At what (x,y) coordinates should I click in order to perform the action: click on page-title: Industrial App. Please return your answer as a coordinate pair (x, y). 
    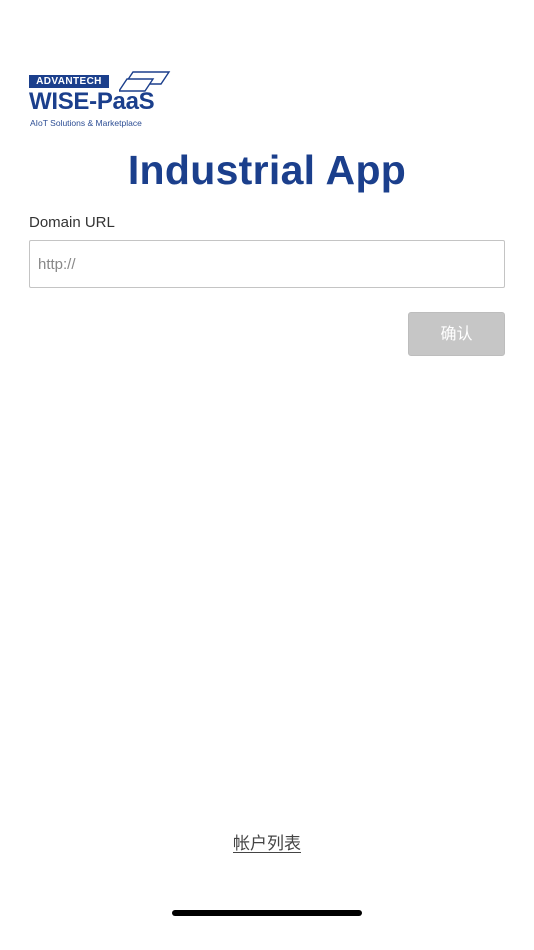
    Looking at the image, I should click on (267, 170).